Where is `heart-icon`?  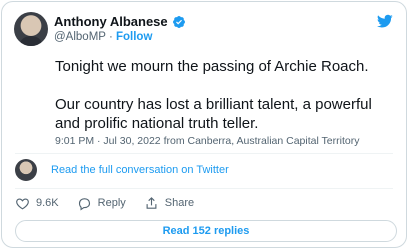 heart-icon is located at coordinates (22, 203).